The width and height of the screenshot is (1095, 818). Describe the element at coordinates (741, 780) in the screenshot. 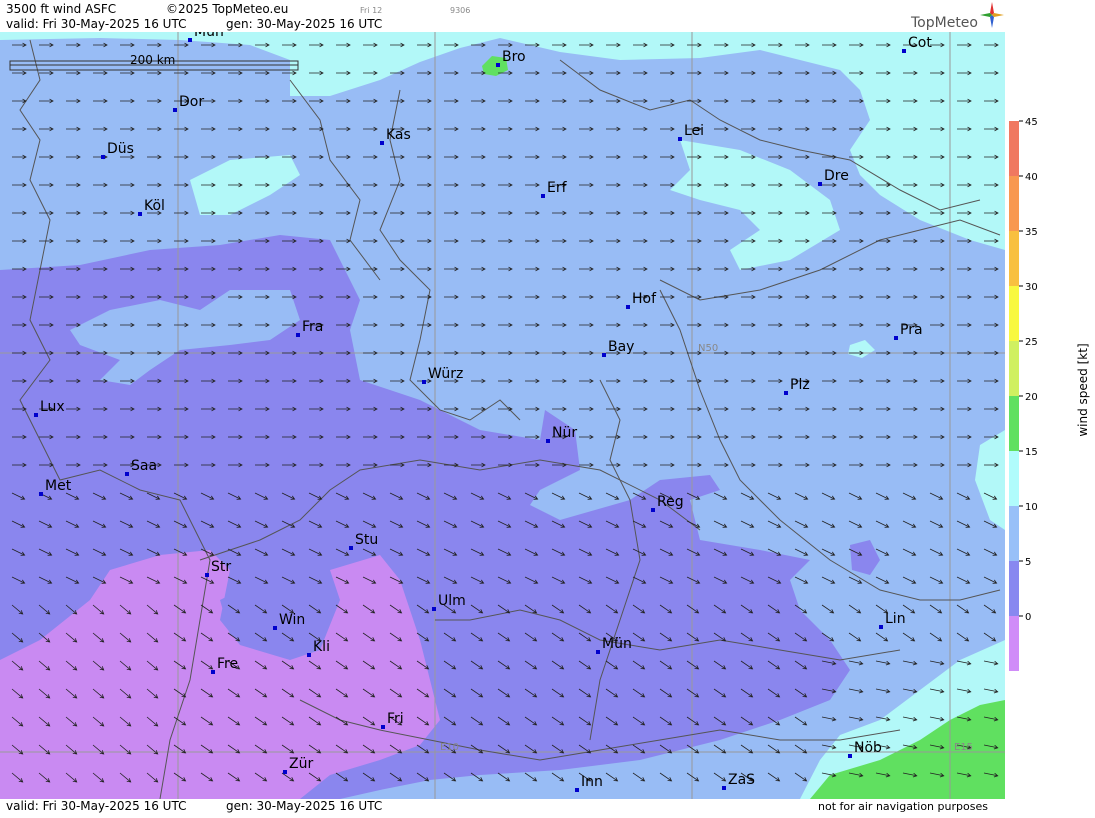

I see `city-label: ZaS` at that location.